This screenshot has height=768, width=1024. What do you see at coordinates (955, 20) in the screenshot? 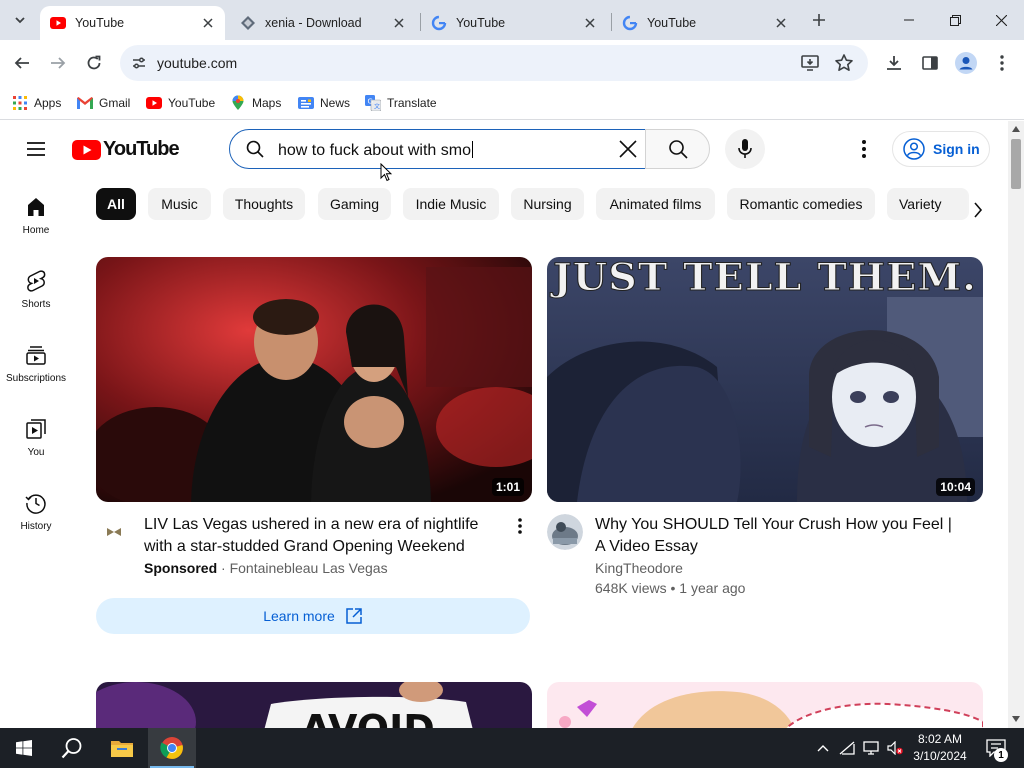
I see `restore-button` at bounding box center [955, 20].